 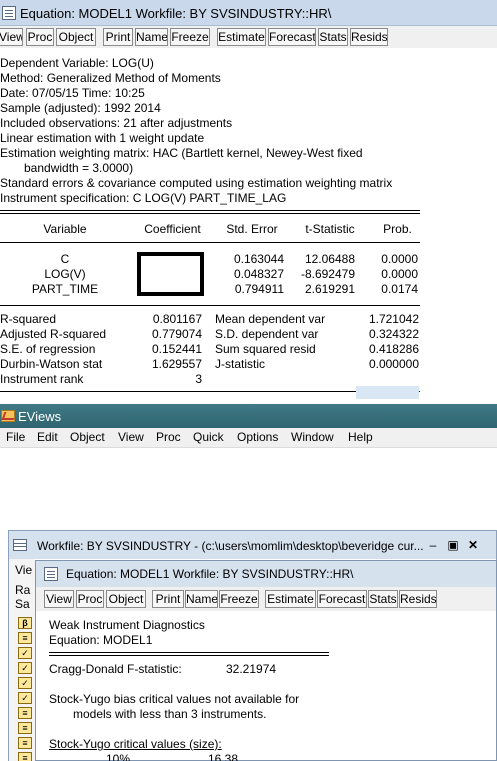 I want to click on stat-sd-dep-label: S.D. dependent var, so click(x=267, y=334).